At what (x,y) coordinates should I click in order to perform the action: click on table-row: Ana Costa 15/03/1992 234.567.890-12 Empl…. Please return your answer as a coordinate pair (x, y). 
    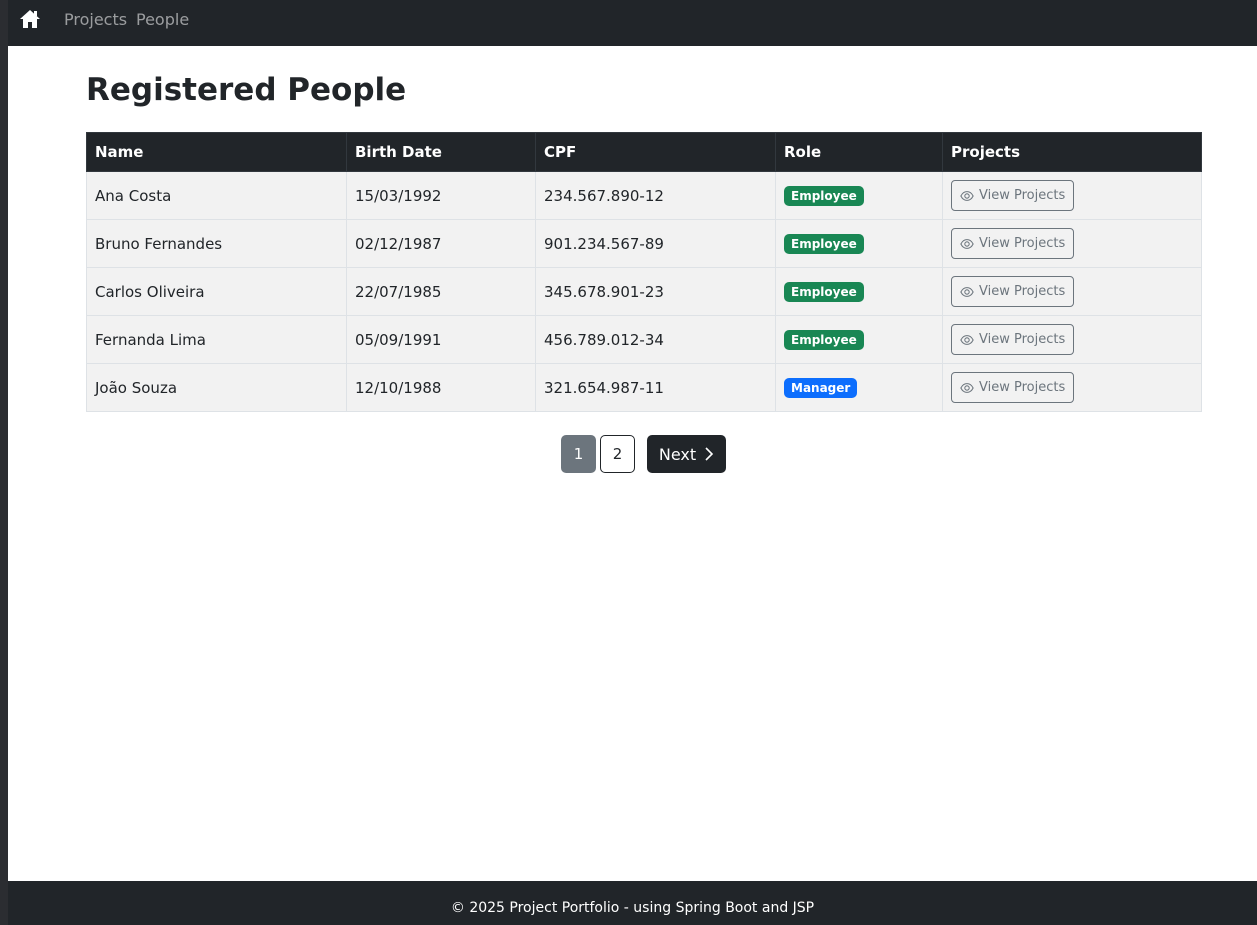
    Looking at the image, I should click on (644, 195).